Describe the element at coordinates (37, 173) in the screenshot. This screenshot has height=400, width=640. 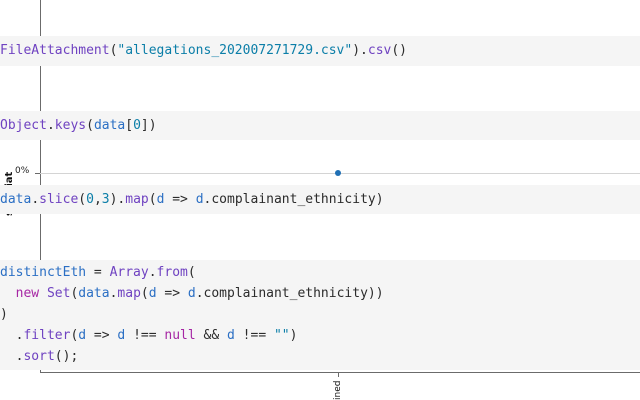
I see `y-axis-tick` at that location.